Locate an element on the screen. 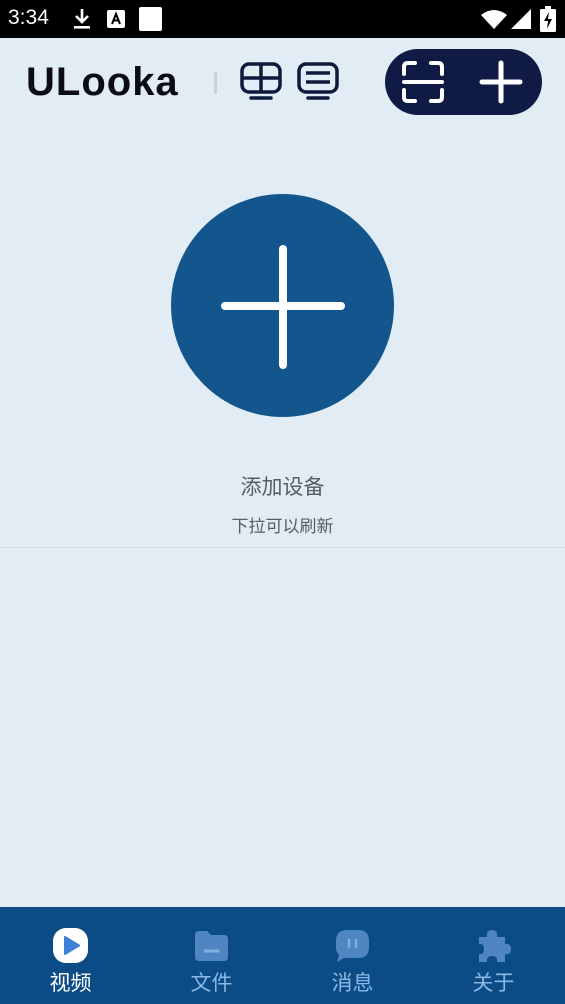  tab-messages: 消息 is located at coordinates (352, 955).